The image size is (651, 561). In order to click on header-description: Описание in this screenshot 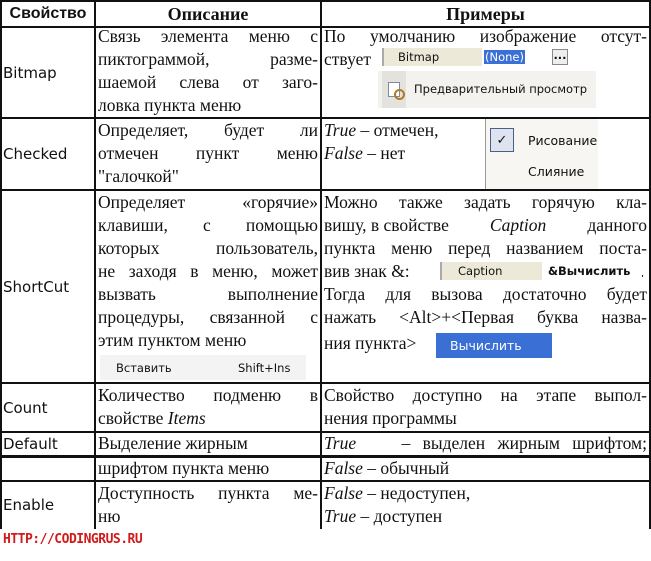, I will do `click(208, 14)`.